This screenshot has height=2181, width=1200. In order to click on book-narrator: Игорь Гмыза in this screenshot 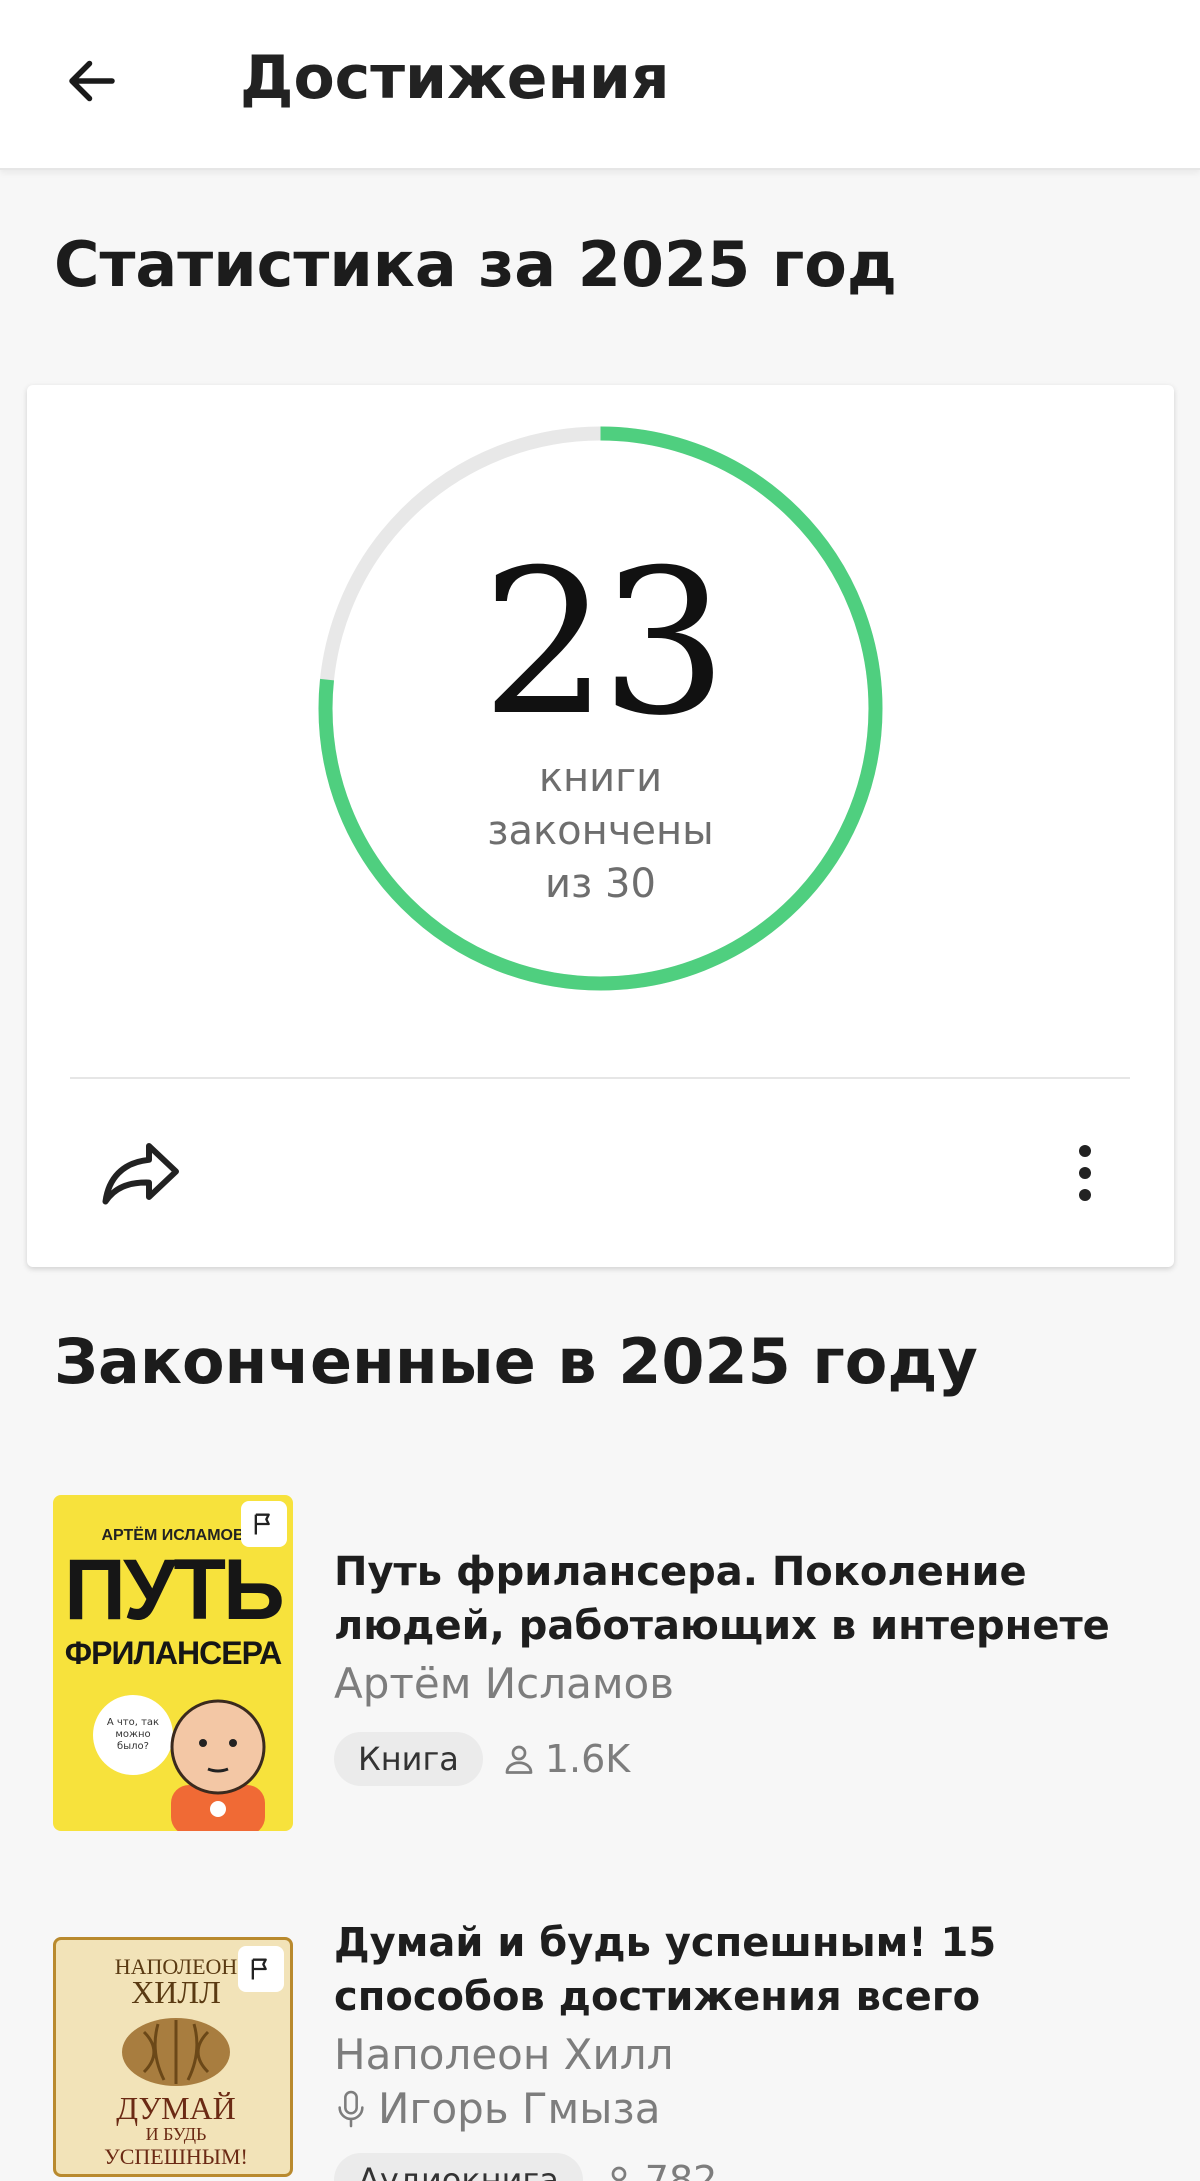, I will do `click(497, 2109)`.